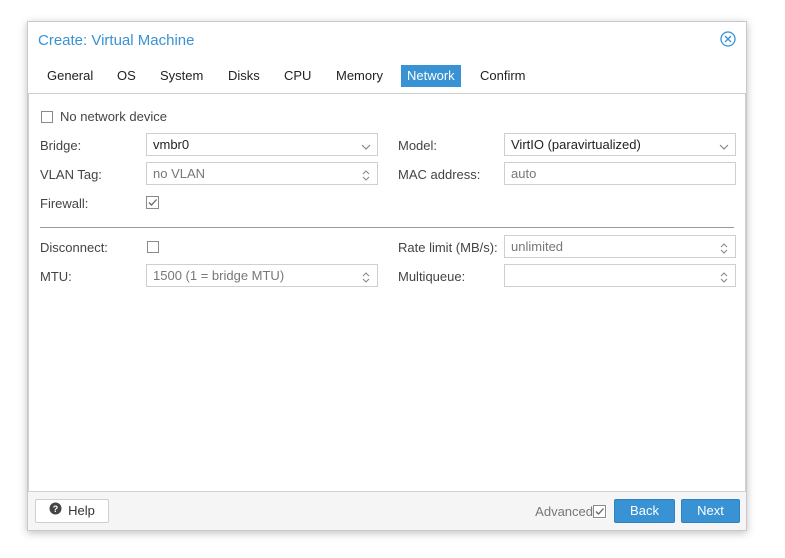 The image size is (785, 558). Describe the element at coordinates (620, 173) in the screenshot. I see `mac-address-input: auto` at that location.